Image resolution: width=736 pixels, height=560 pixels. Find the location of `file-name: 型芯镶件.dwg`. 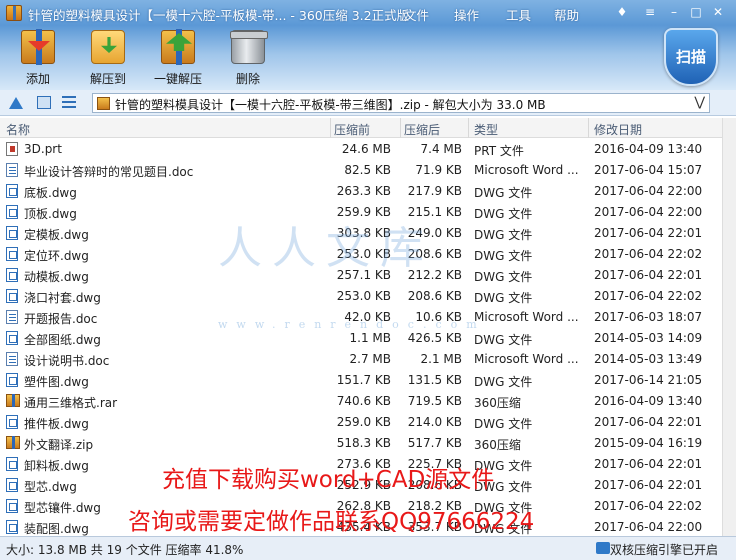

file-name: 型芯镶件.dwg is located at coordinates (62, 508).